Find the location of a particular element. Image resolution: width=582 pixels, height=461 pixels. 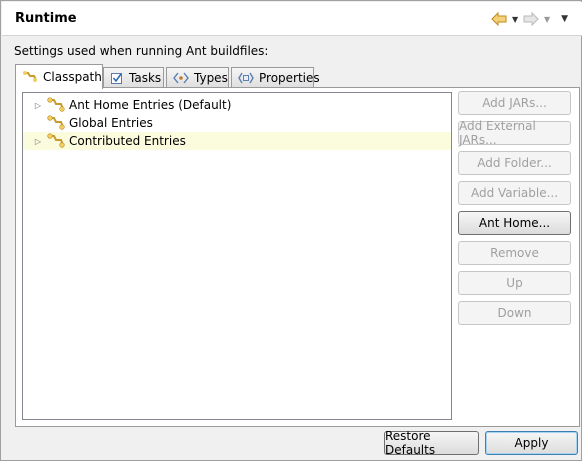

apply-button: Apply is located at coordinates (531, 443).